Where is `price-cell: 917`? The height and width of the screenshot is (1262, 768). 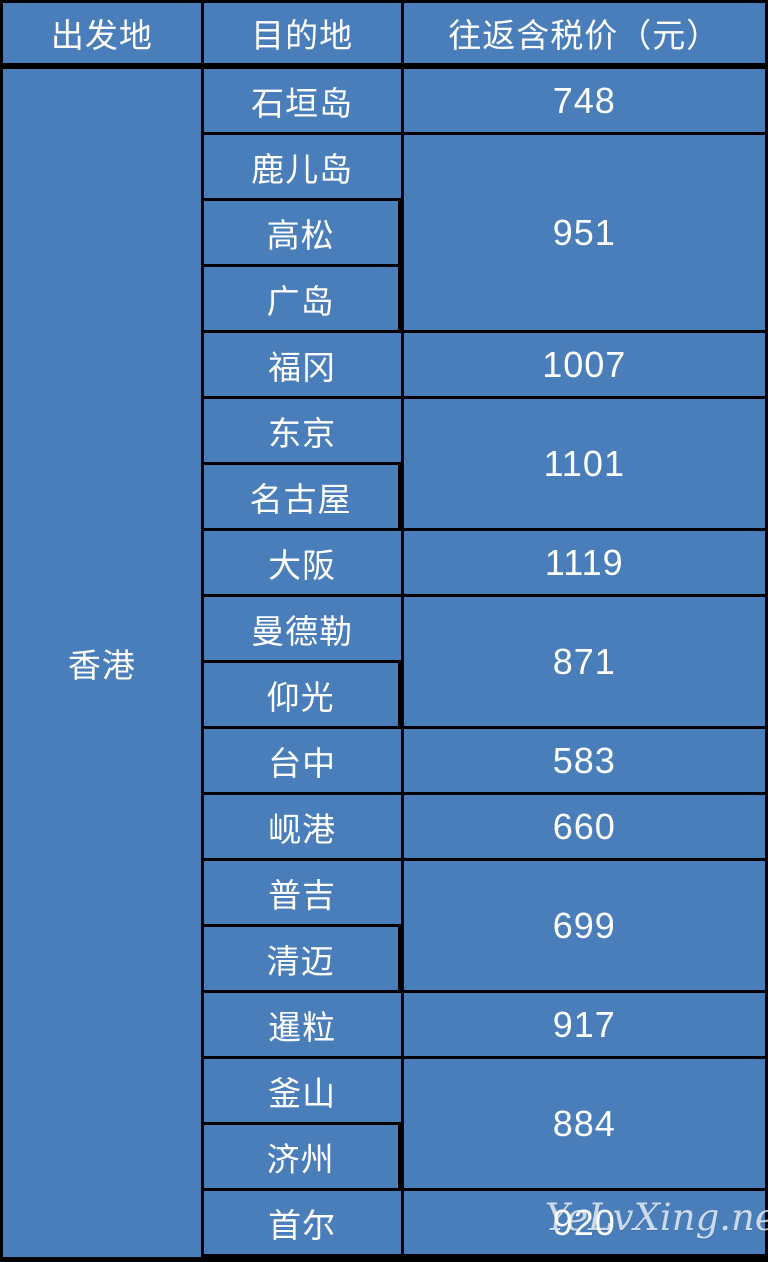 price-cell: 917 is located at coordinates (584, 1023).